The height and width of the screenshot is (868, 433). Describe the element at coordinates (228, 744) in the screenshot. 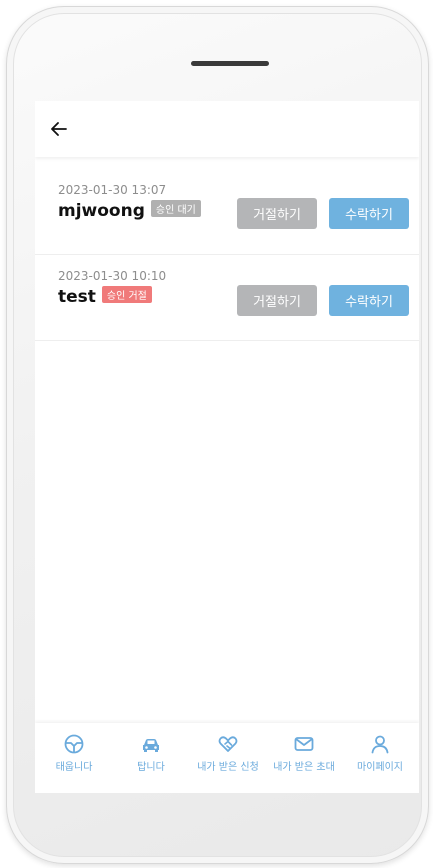

I see `heart-handshake-icon` at that location.